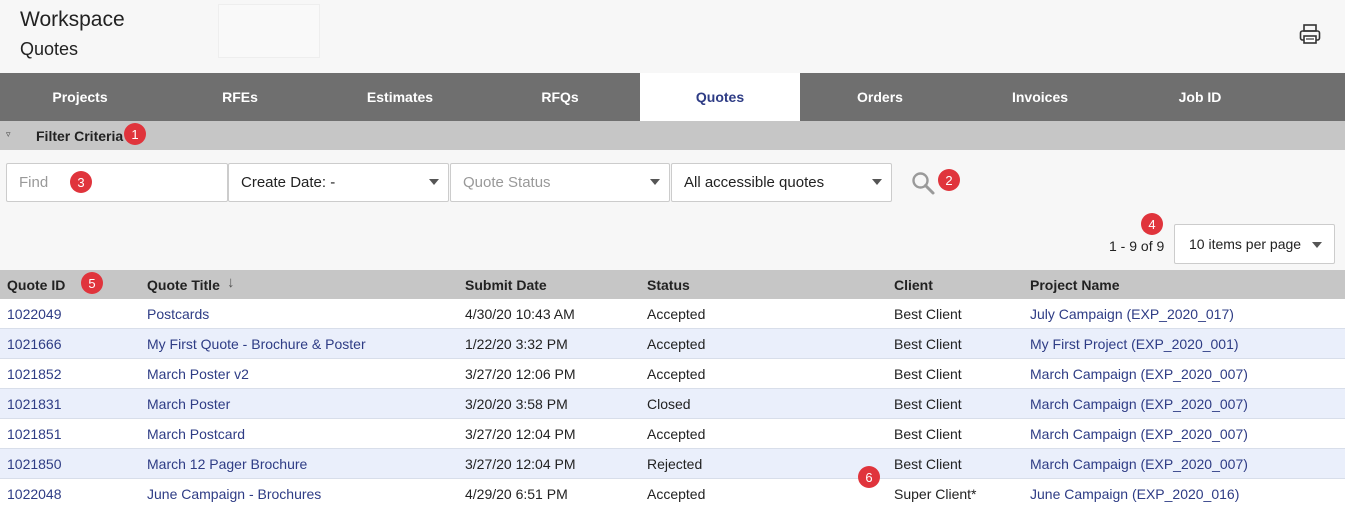 This screenshot has width=1345, height=505. What do you see at coordinates (506, 285) in the screenshot?
I see `column-submit-date: Submit Date` at bounding box center [506, 285].